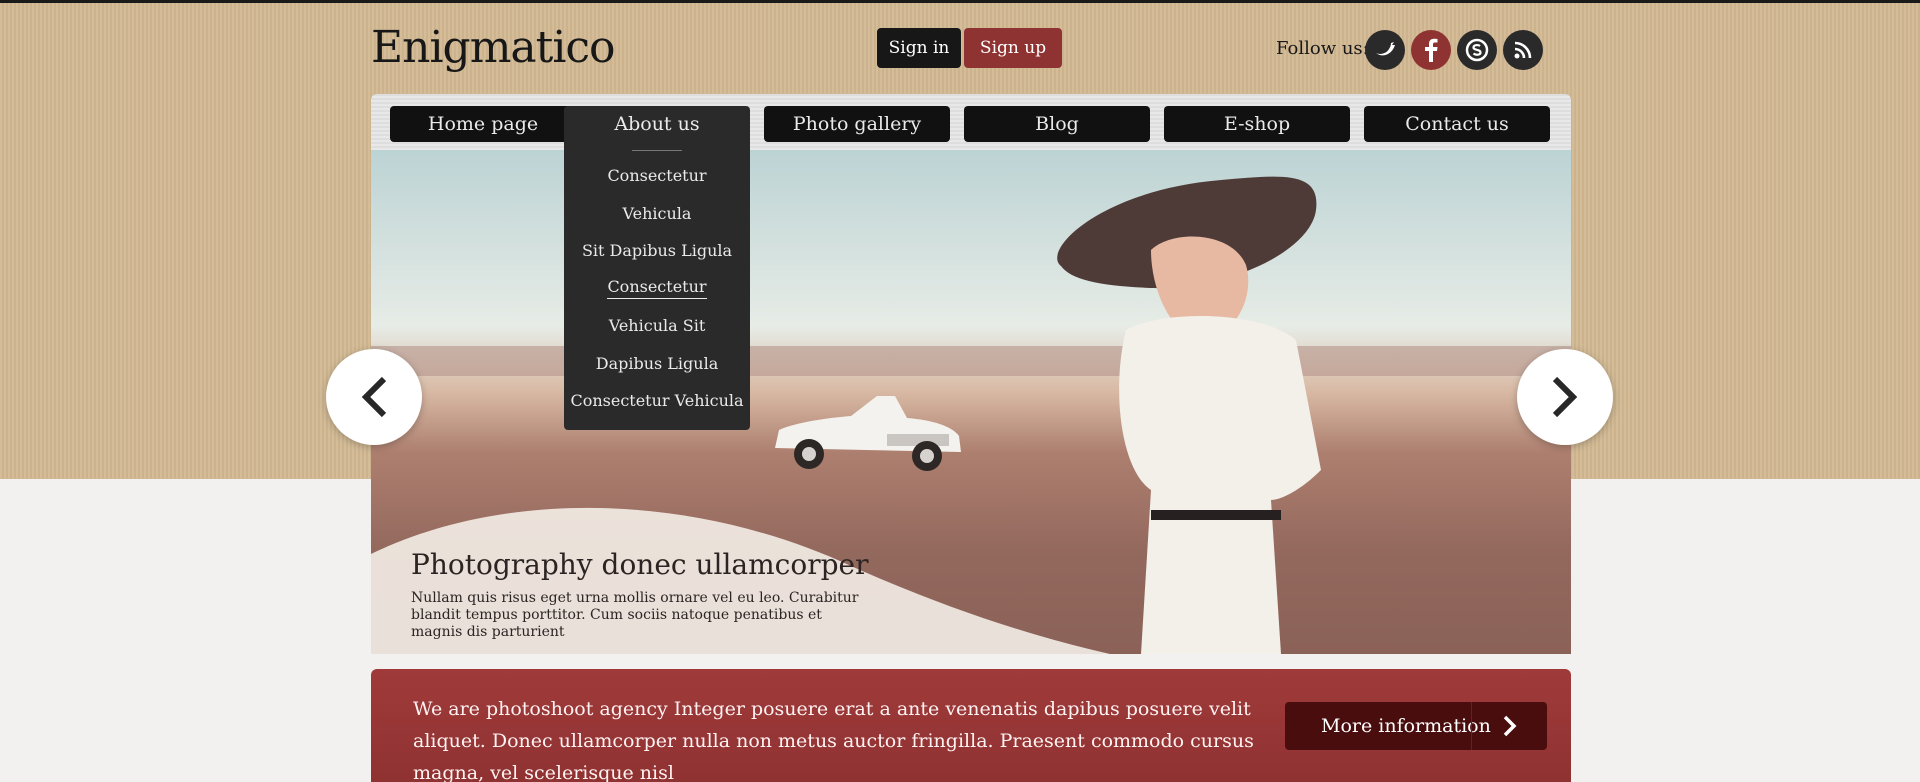 The height and width of the screenshot is (782, 1920). I want to click on nav-e-shop: E-shop, so click(1257, 124).